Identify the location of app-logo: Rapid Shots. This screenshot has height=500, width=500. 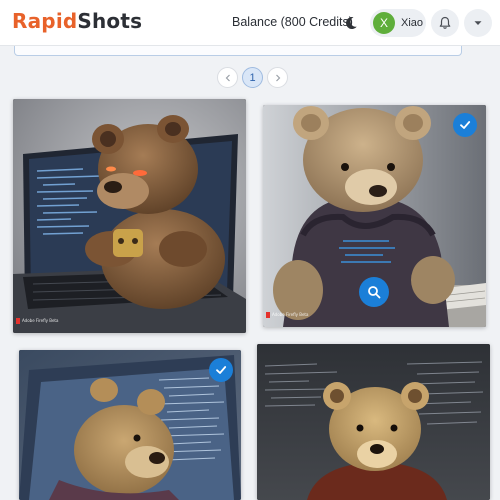
(77, 21).